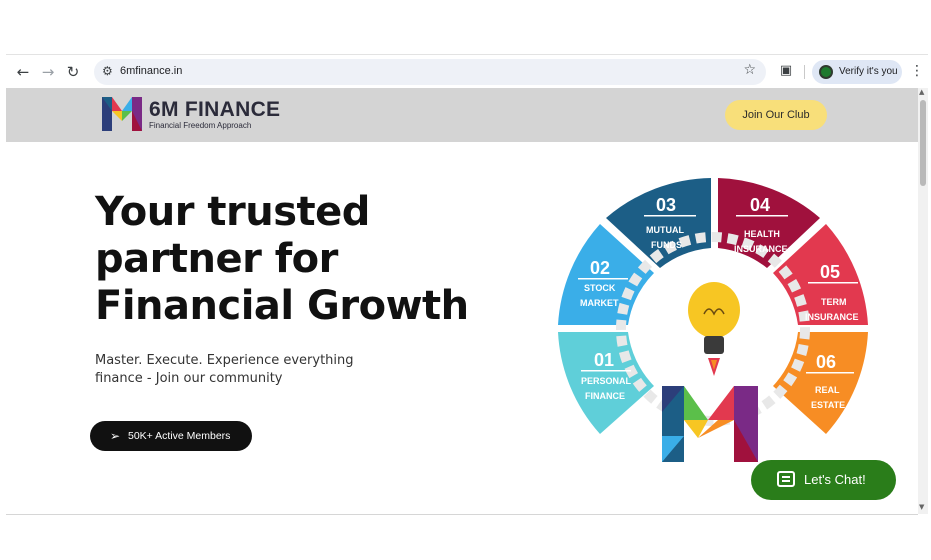 The height and width of the screenshot is (560, 931). What do you see at coordinates (605, 396) in the screenshot?
I see `wheel-segment-label: FINANCE` at bounding box center [605, 396].